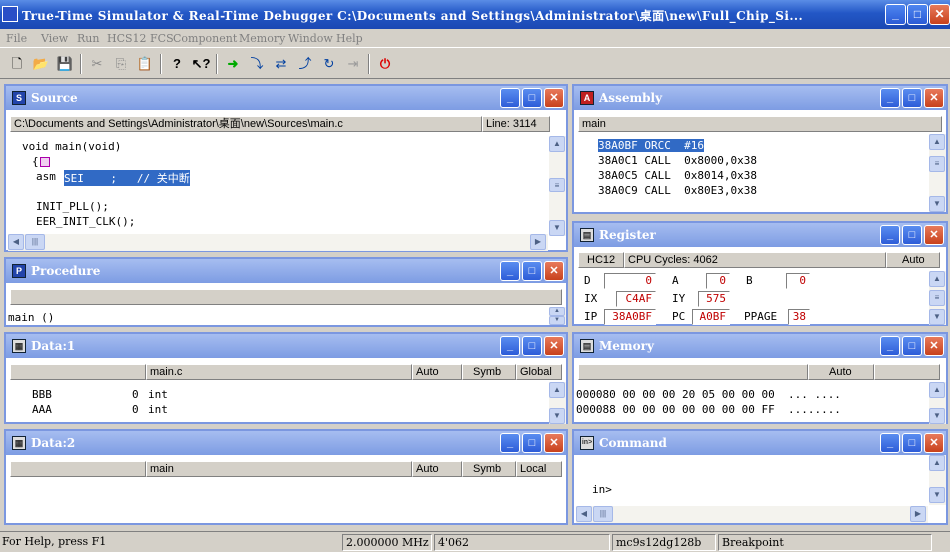 This screenshot has height=552, width=950. Describe the element at coordinates (939, 14) in the screenshot. I see `close-button: ✕` at that location.